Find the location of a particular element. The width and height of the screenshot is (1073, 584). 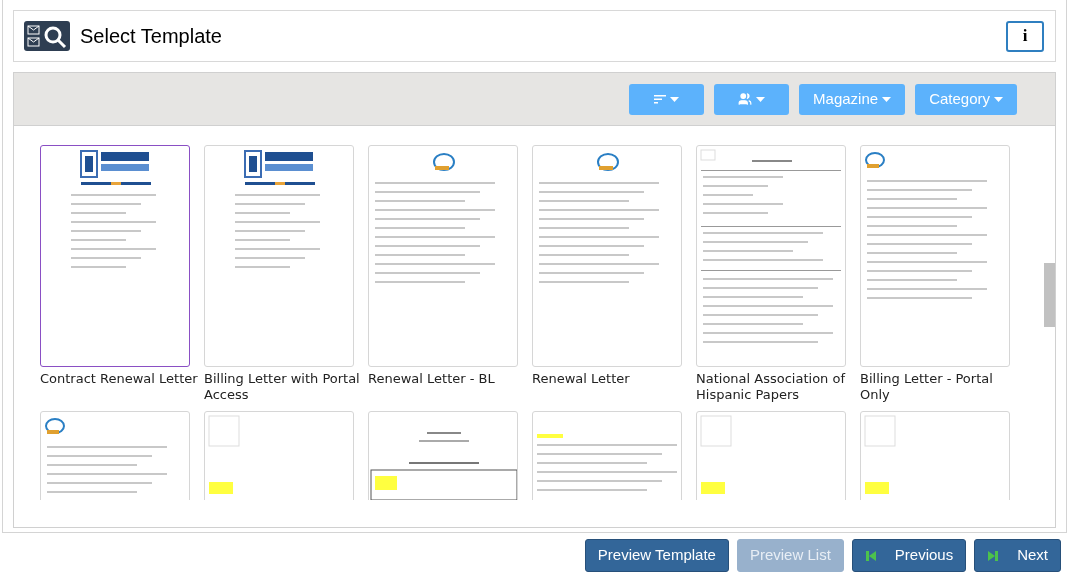

template-name: Contract Renewal Letter is located at coordinates (119, 379).